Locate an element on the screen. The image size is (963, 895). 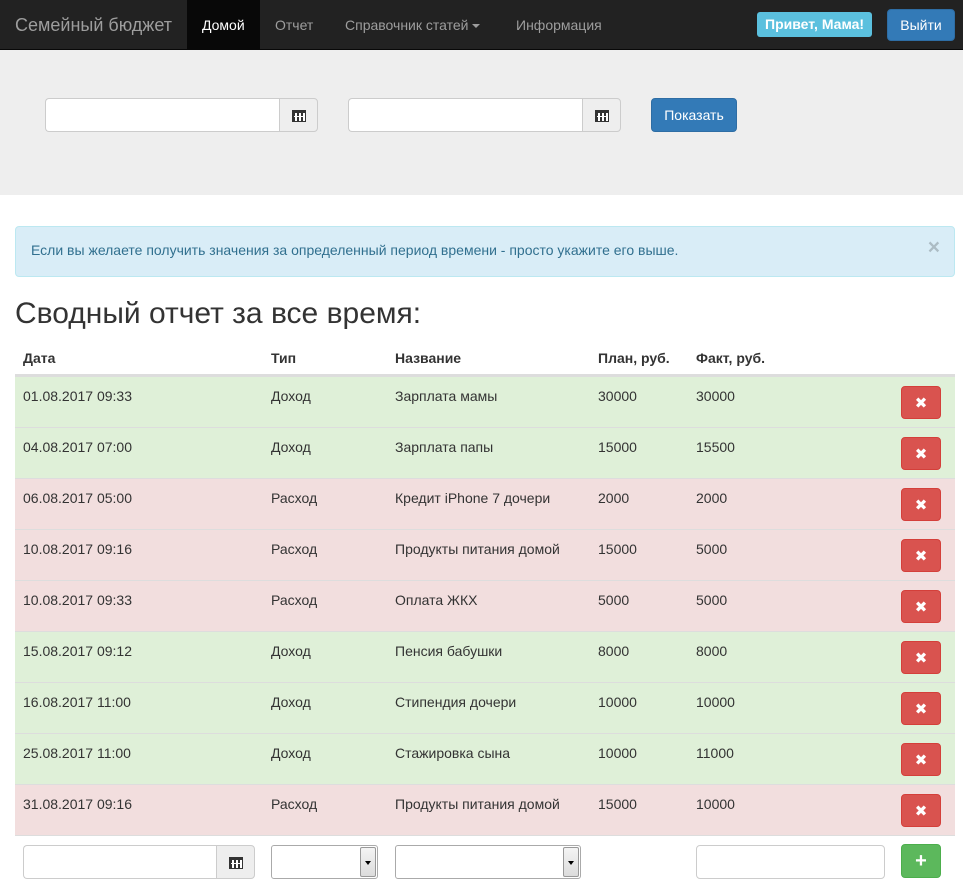
cell-date: 04.08.2017 07:00 is located at coordinates (77, 447).